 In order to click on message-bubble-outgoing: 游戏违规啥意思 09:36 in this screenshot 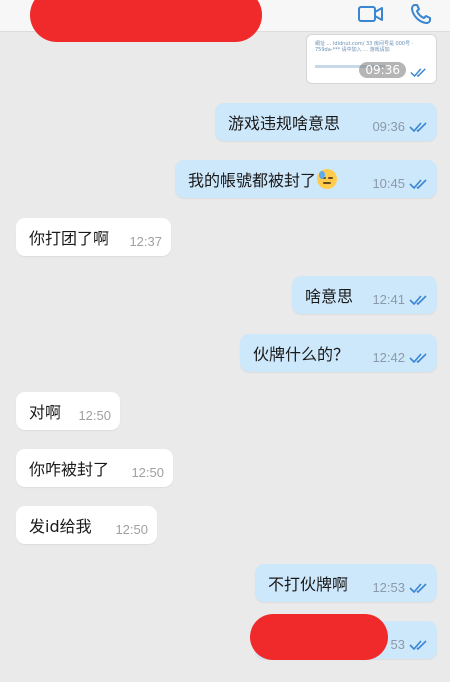, I will do `click(326, 122)`.